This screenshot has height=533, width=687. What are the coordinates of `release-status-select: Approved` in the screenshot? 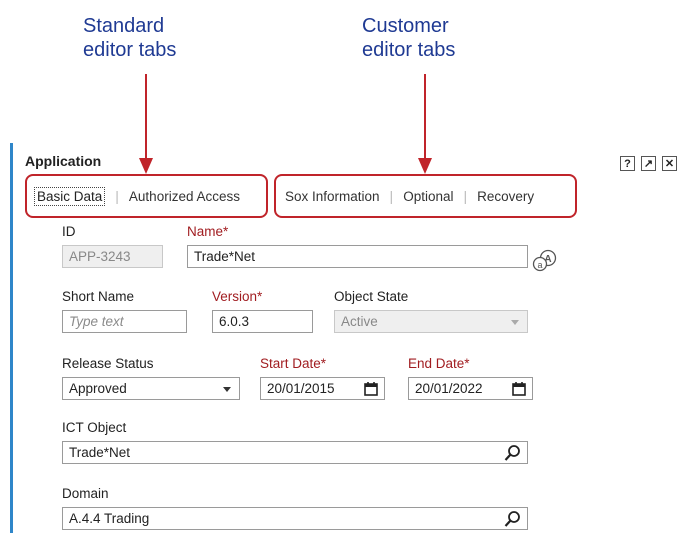 It's located at (151, 388).